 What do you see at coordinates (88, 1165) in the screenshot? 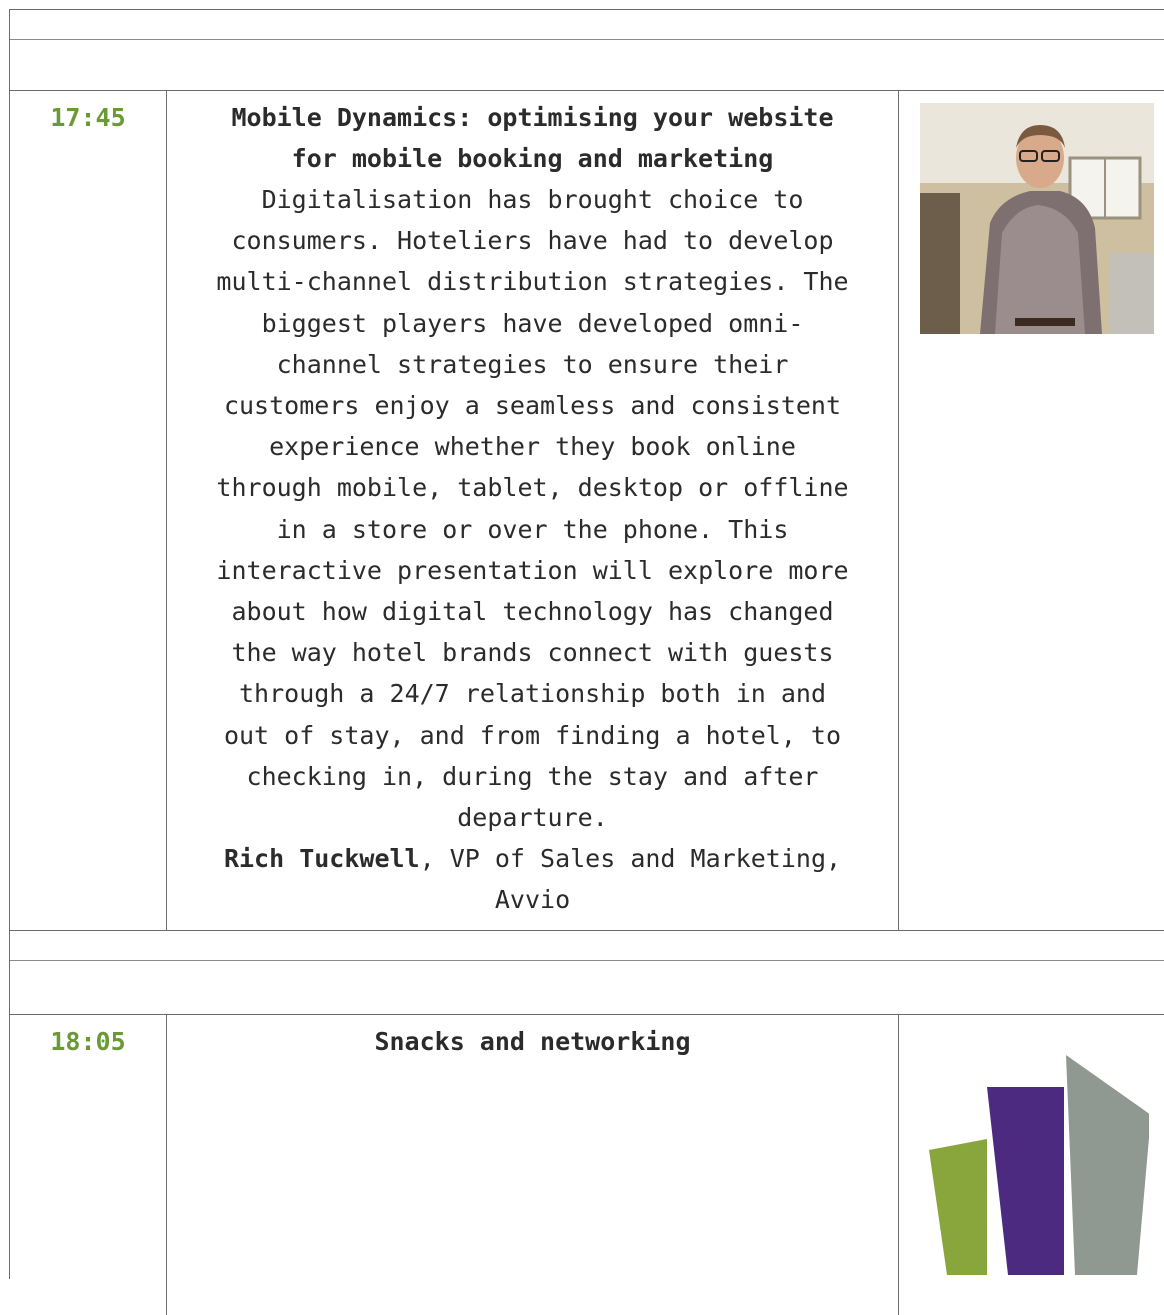
I see `time-cell: 18:05` at bounding box center [88, 1165].